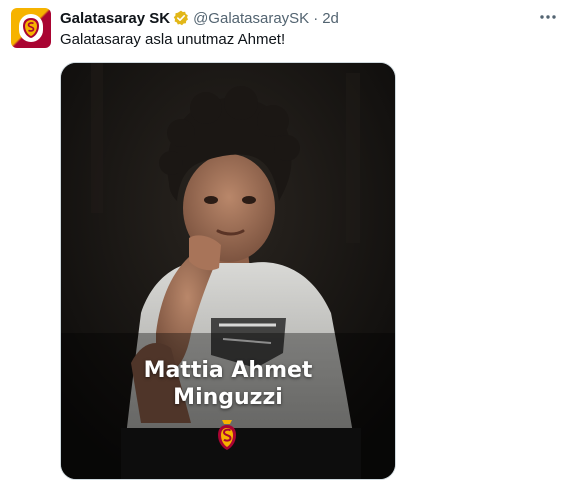 The image size is (569, 486). I want to click on verified-badge-icon, so click(181, 18).